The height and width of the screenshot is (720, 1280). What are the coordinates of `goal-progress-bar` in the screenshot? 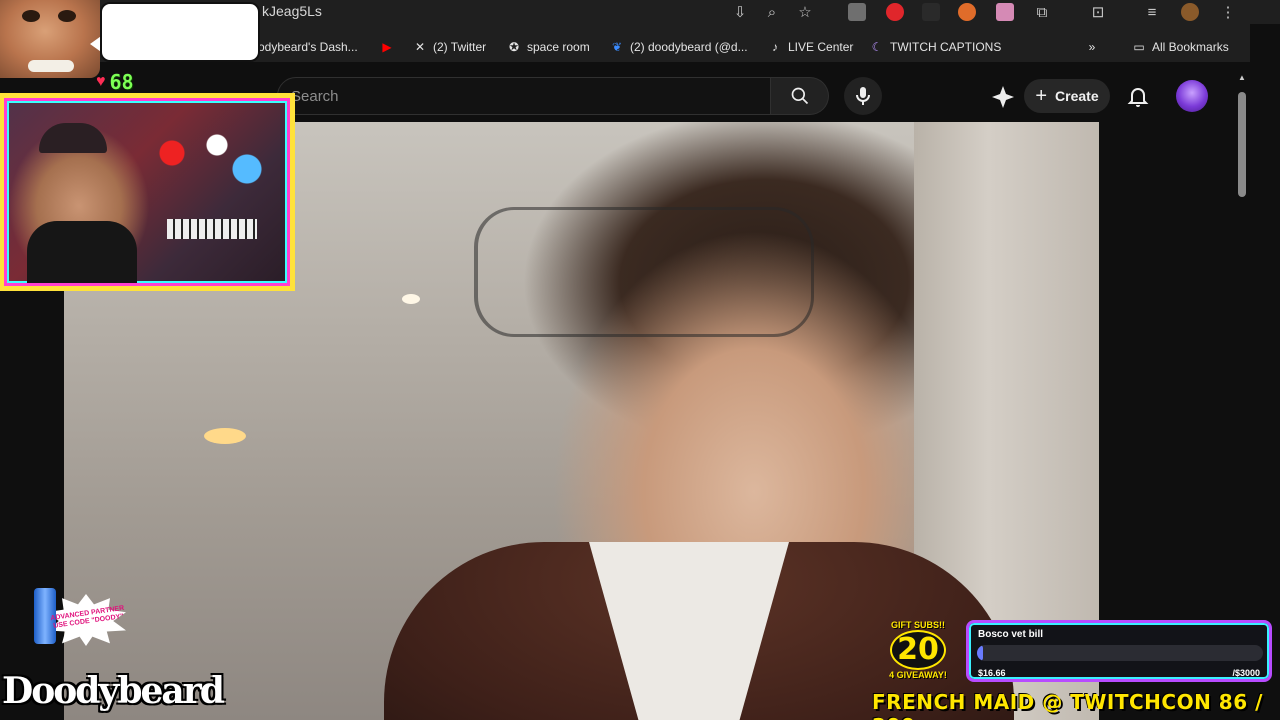 It's located at (1120, 653).